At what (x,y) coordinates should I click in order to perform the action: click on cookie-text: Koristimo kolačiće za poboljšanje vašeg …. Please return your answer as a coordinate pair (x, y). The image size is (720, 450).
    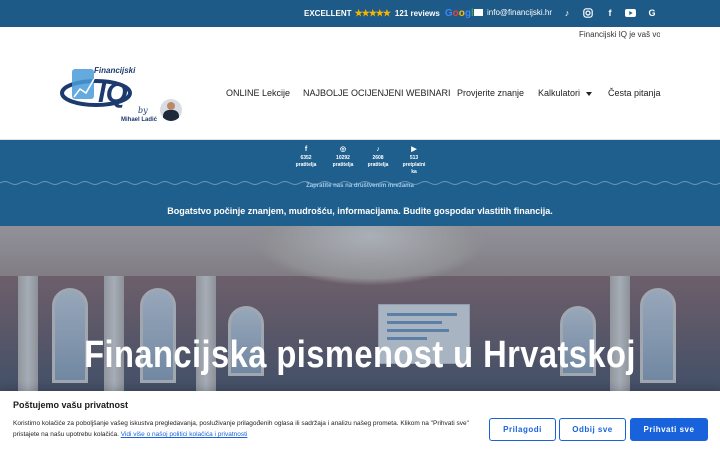
    Looking at the image, I should click on (241, 429).